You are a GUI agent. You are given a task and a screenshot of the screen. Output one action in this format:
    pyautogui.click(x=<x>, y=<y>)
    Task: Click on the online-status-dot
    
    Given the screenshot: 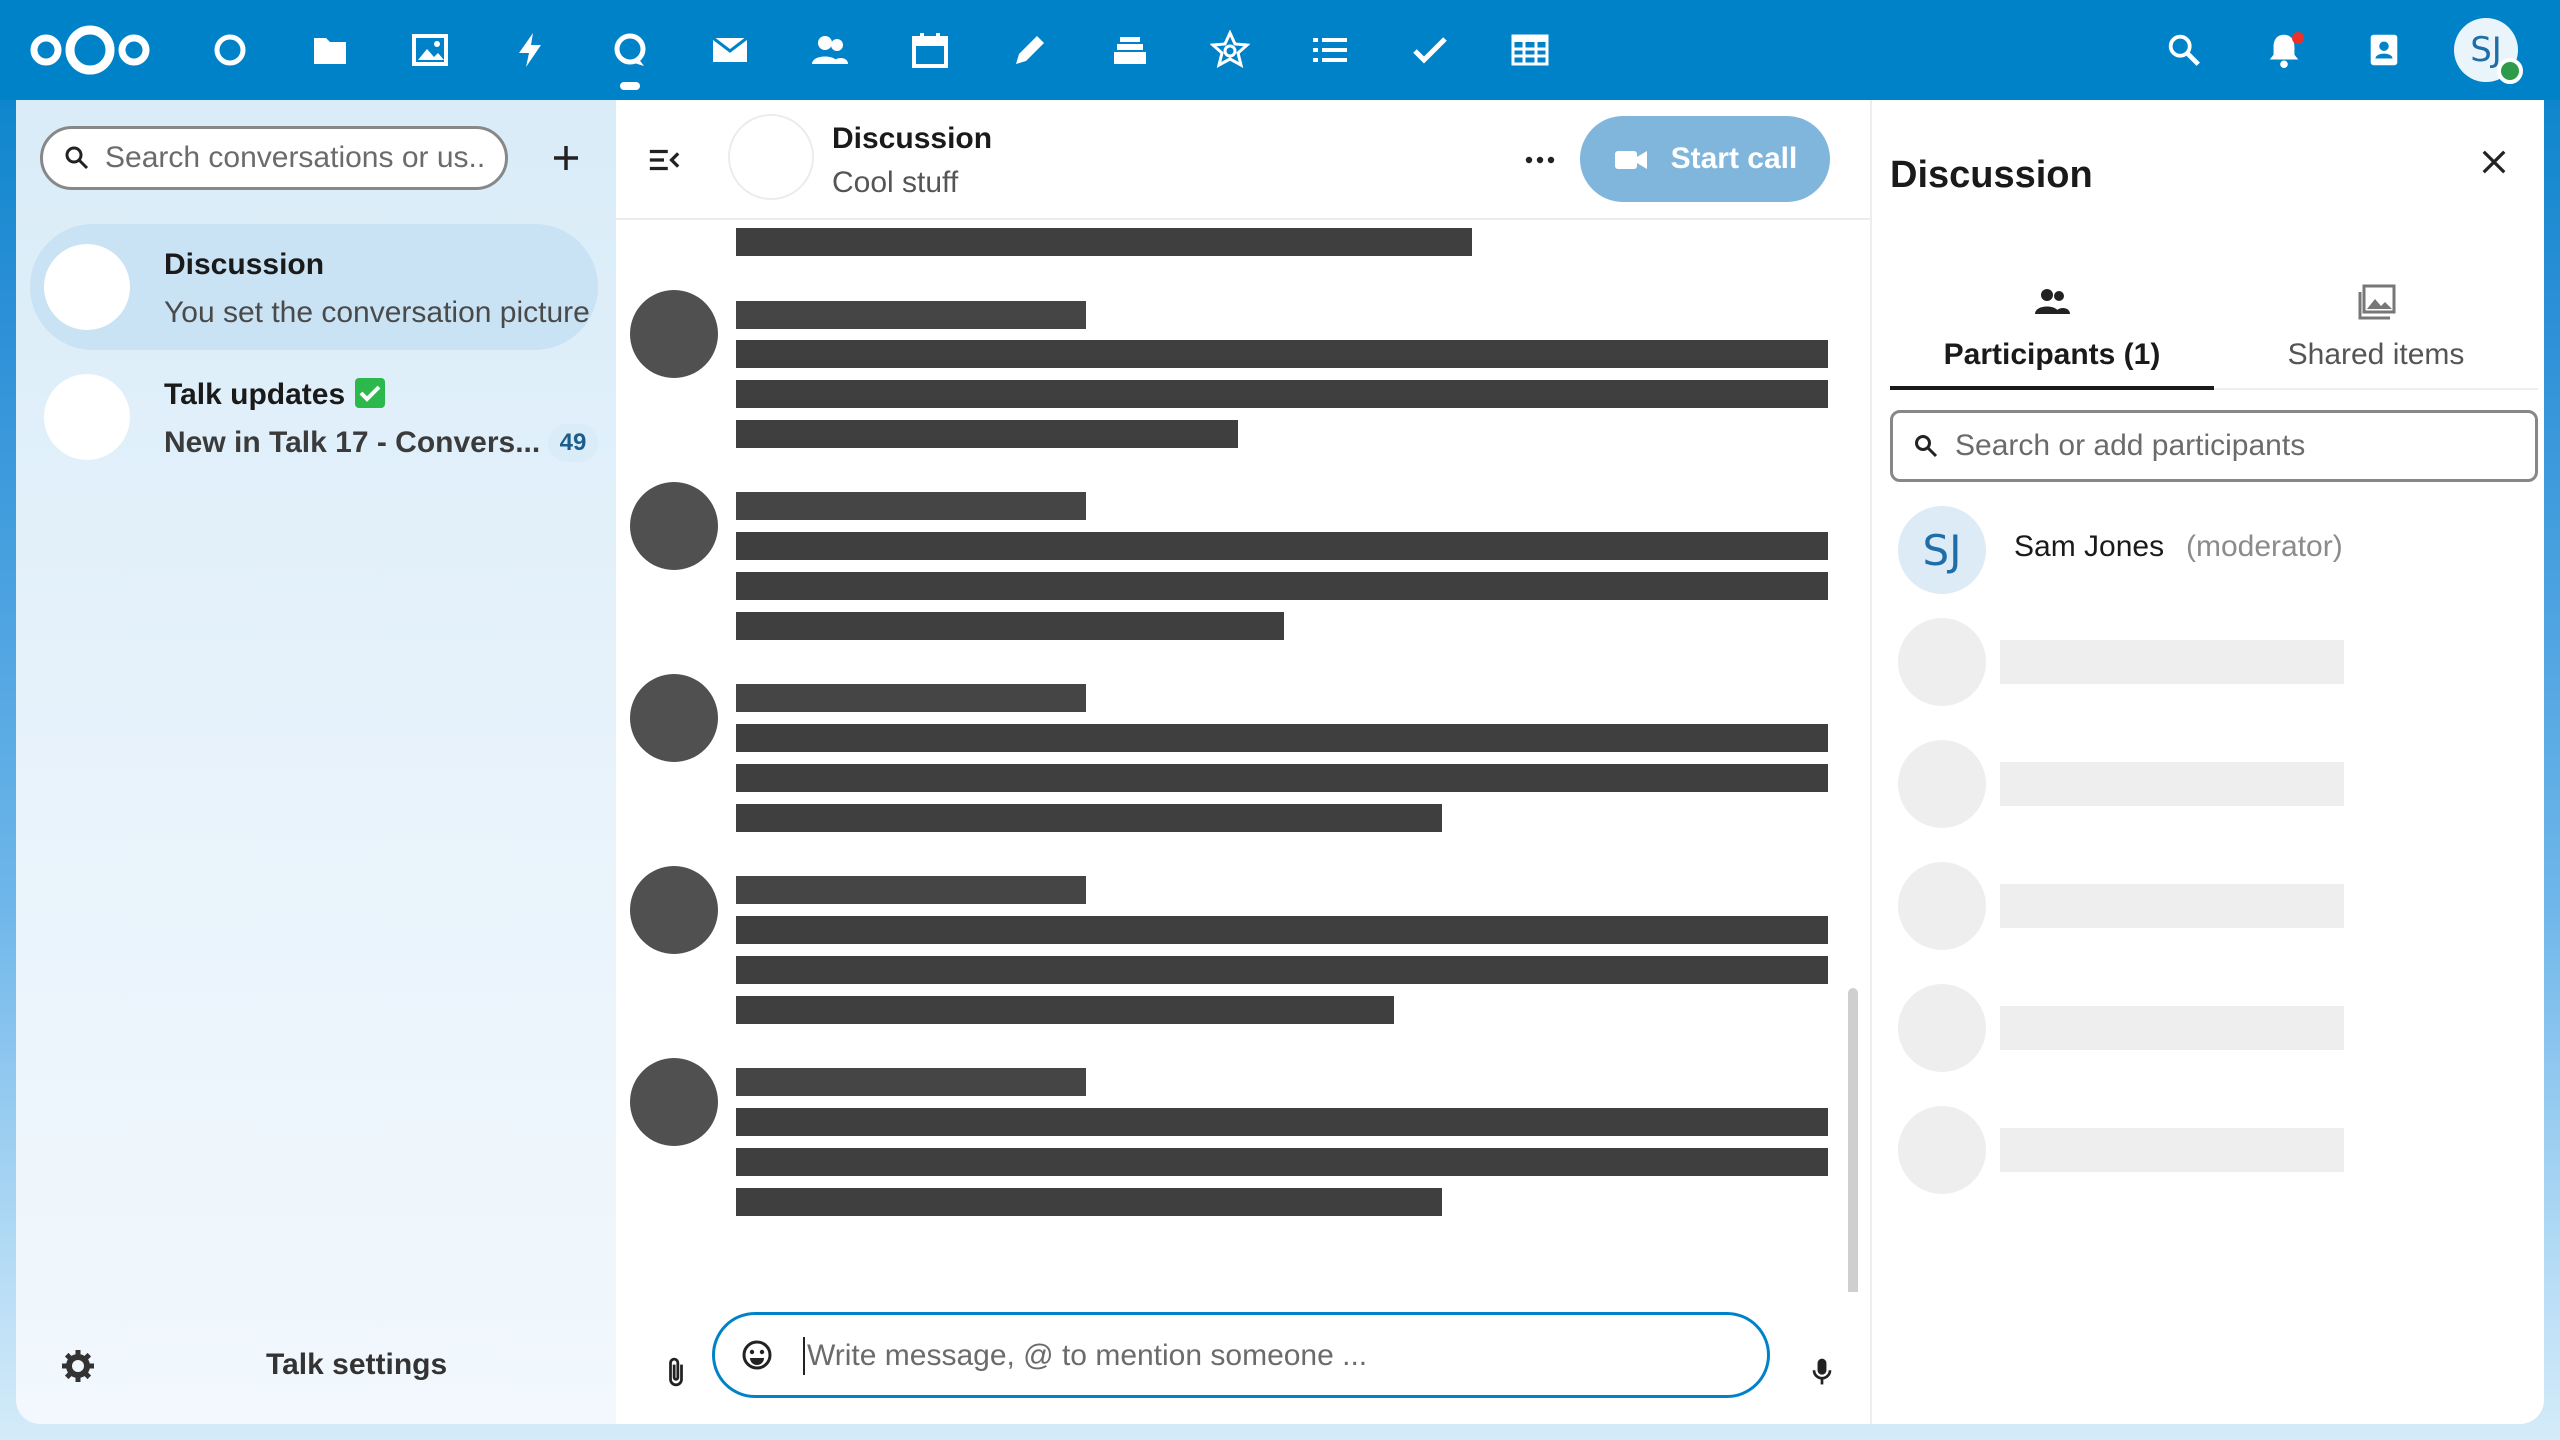 What is the action you would take?
    pyautogui.click(x=2510, y=71)
    